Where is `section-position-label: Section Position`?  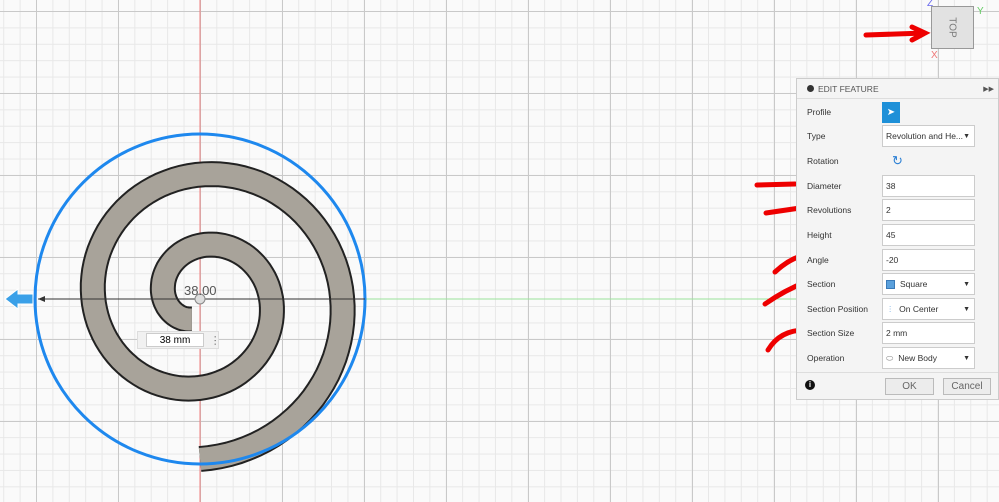 section-position-label: Section Position is located at coordinates (837, 309).